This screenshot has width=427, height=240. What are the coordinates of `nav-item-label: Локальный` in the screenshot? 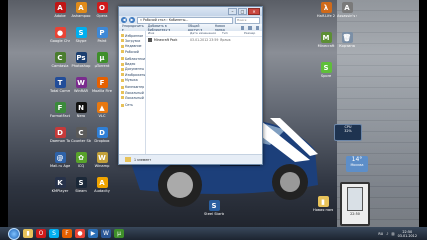 It's located at (134, 92).